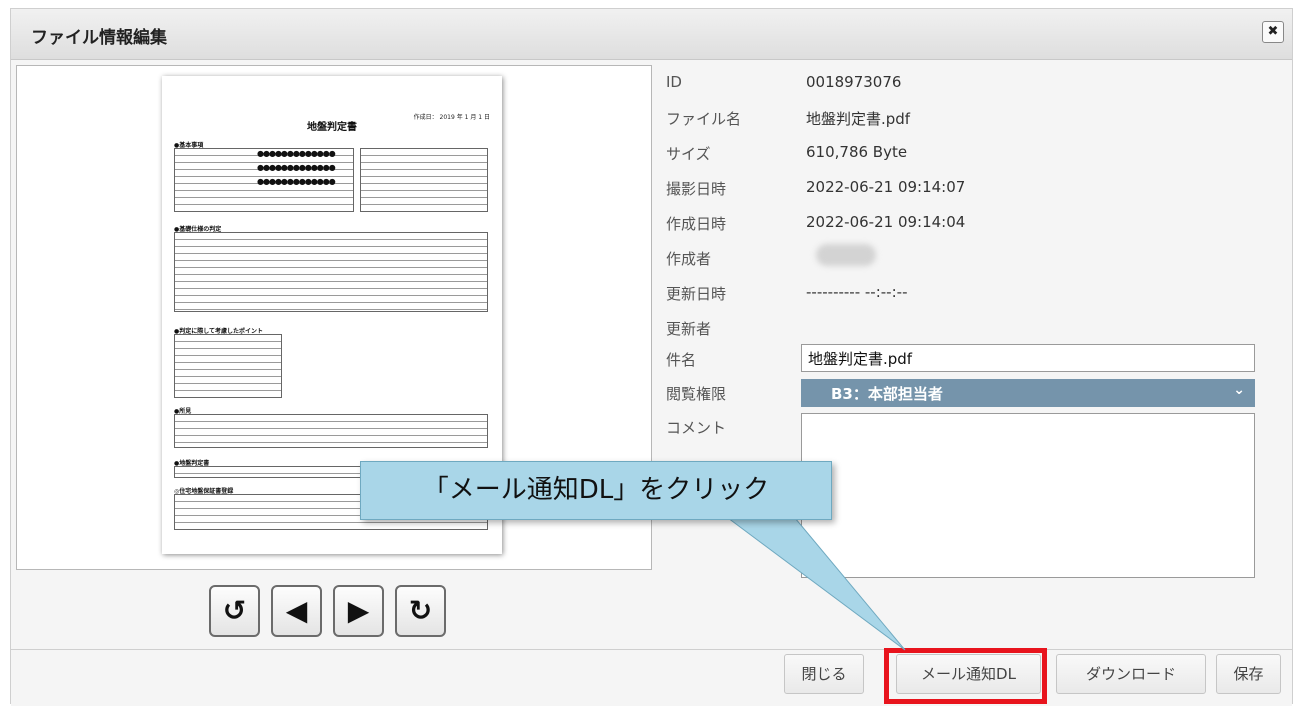 Image resolution: width=1293 pixels, height=706 pixels. What do you see at coordinates (596, 490) in the screenshot?
I see `instruction-callout: 「メール通知DL」をクリック` at bounding box center [596, 490].